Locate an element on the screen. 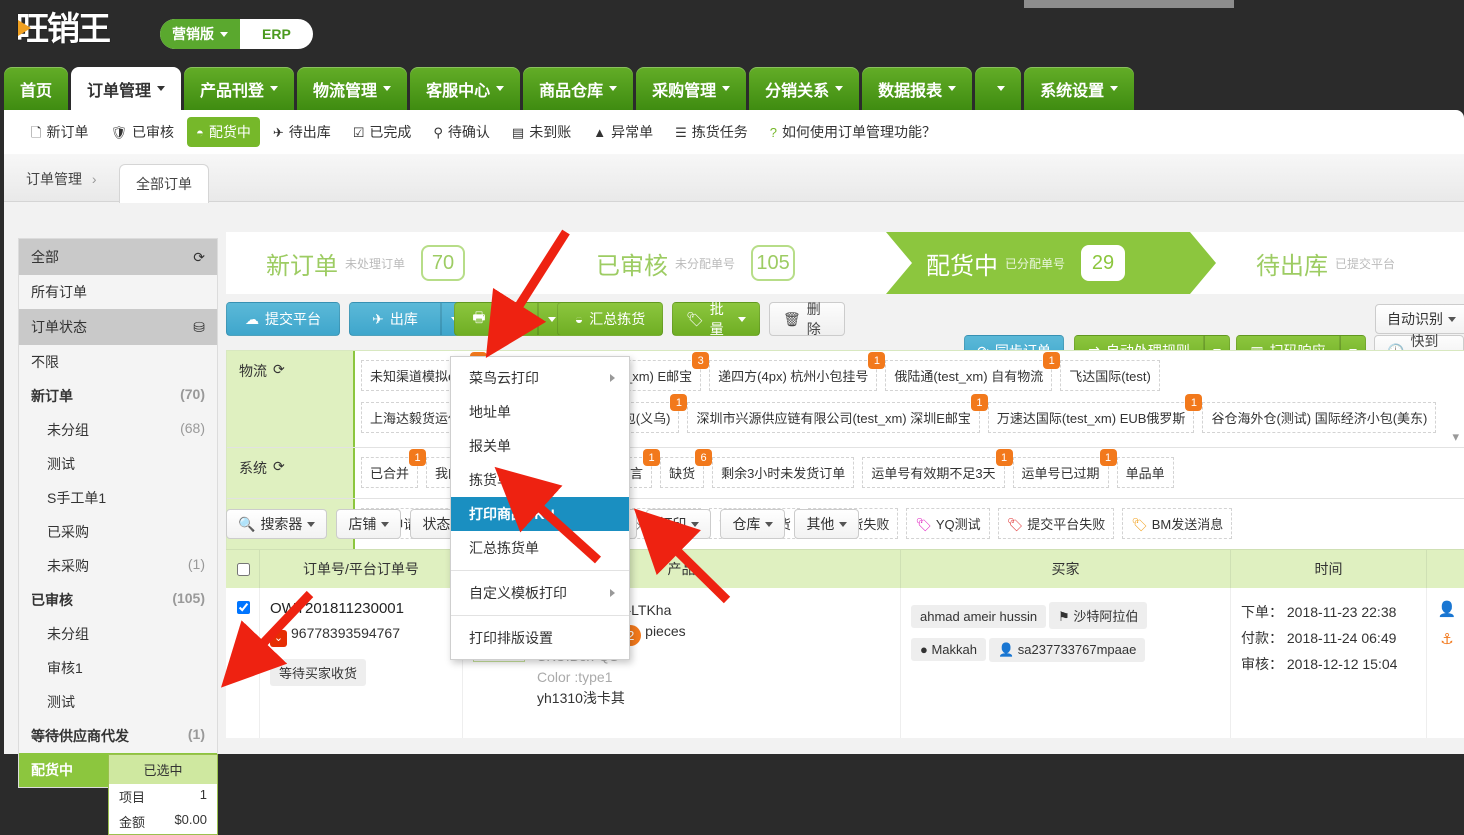  ribbon-step-1: 已审核 未分配单号 105 is located at coordinates (721, 263).